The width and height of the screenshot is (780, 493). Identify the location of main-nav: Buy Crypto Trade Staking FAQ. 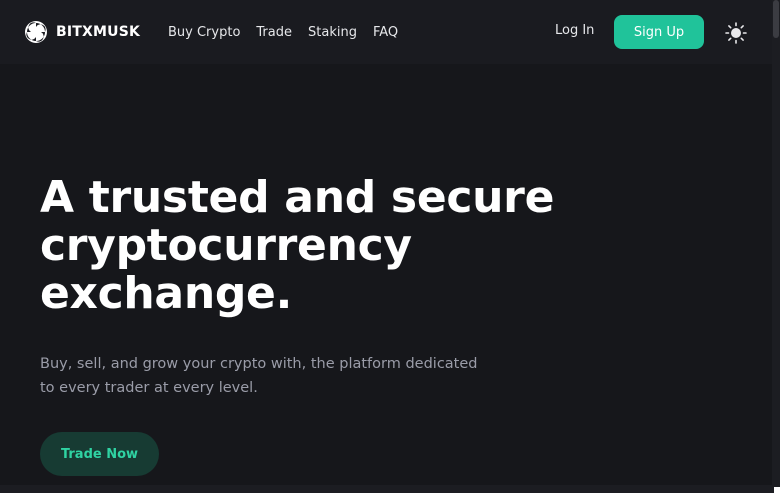
(283, 32).